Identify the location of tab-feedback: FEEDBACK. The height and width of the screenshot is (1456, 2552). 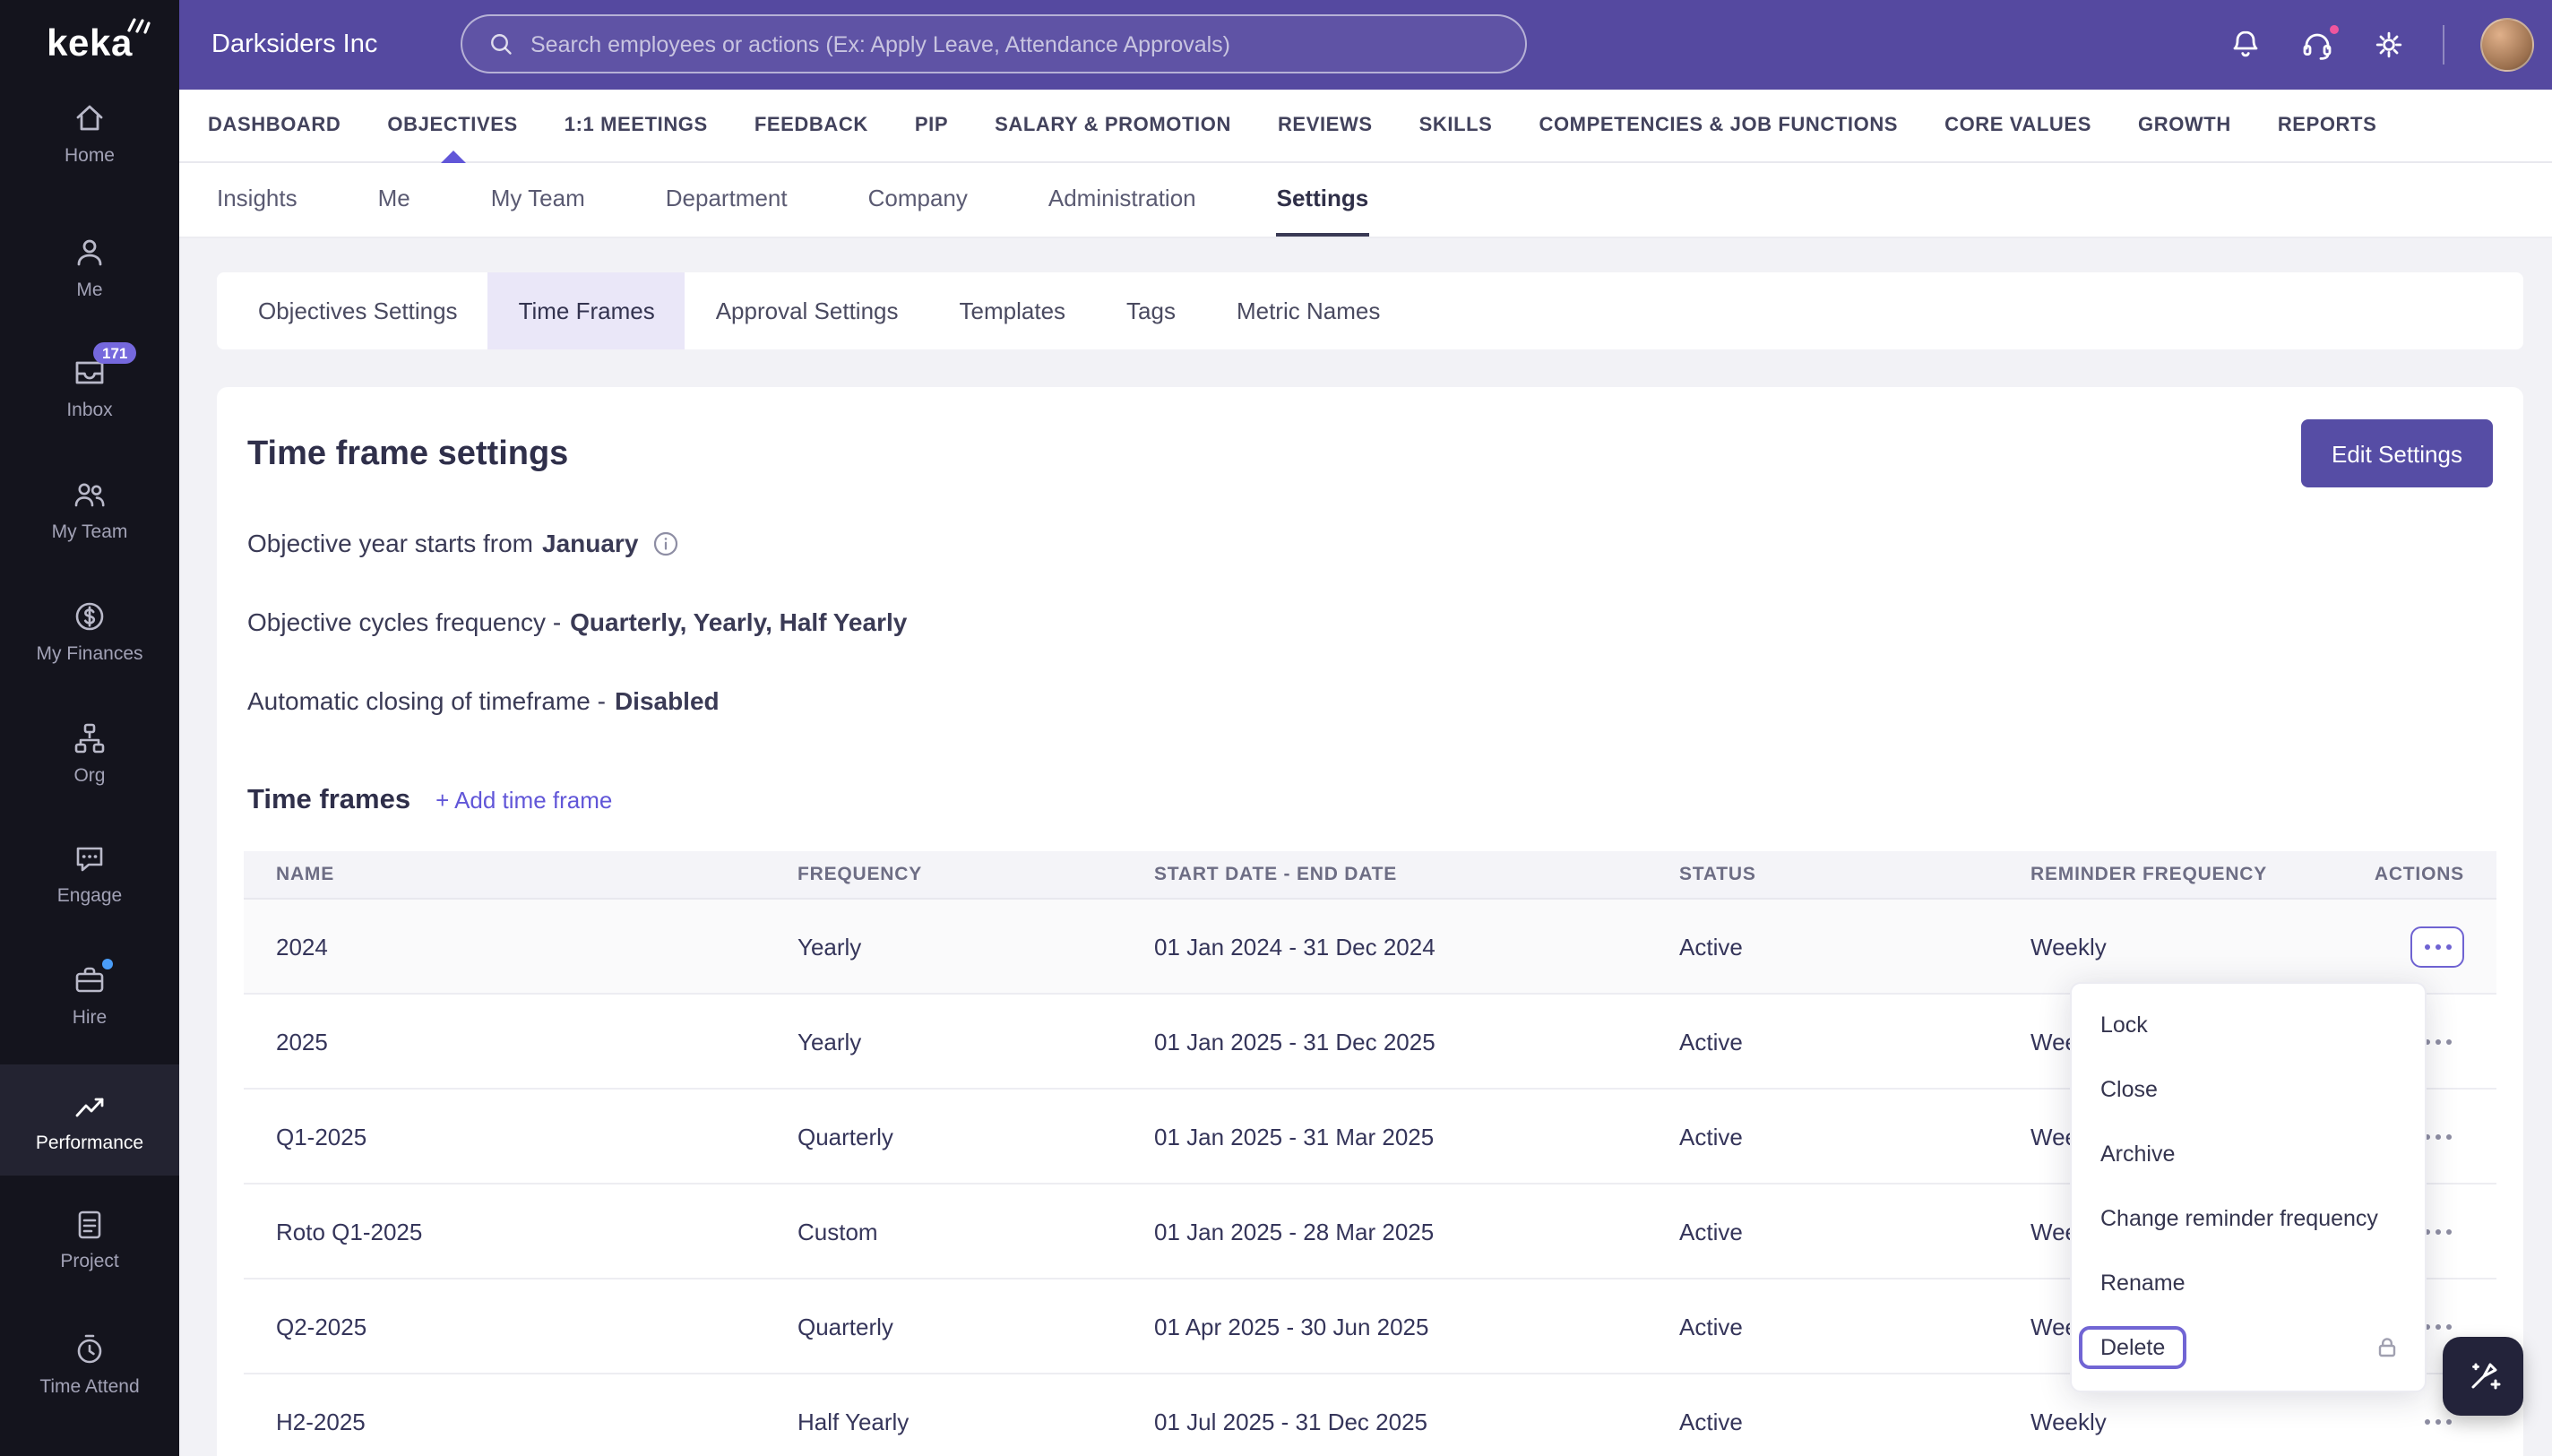
(811, 125).